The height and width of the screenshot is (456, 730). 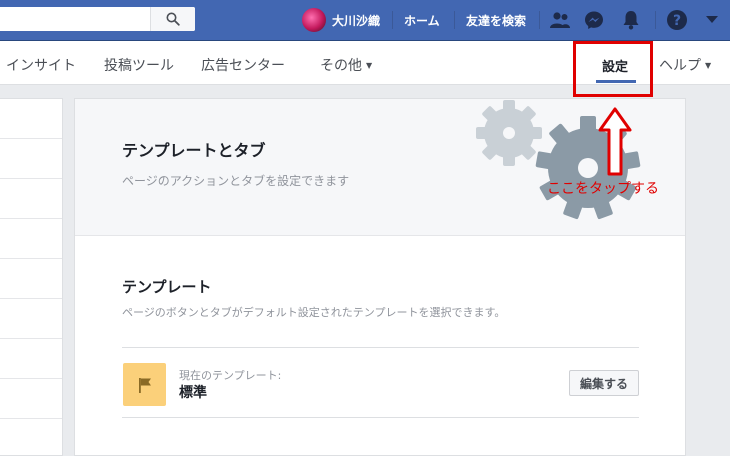 I want to click on tab-label: インサイト, so click(x=41, y=66).